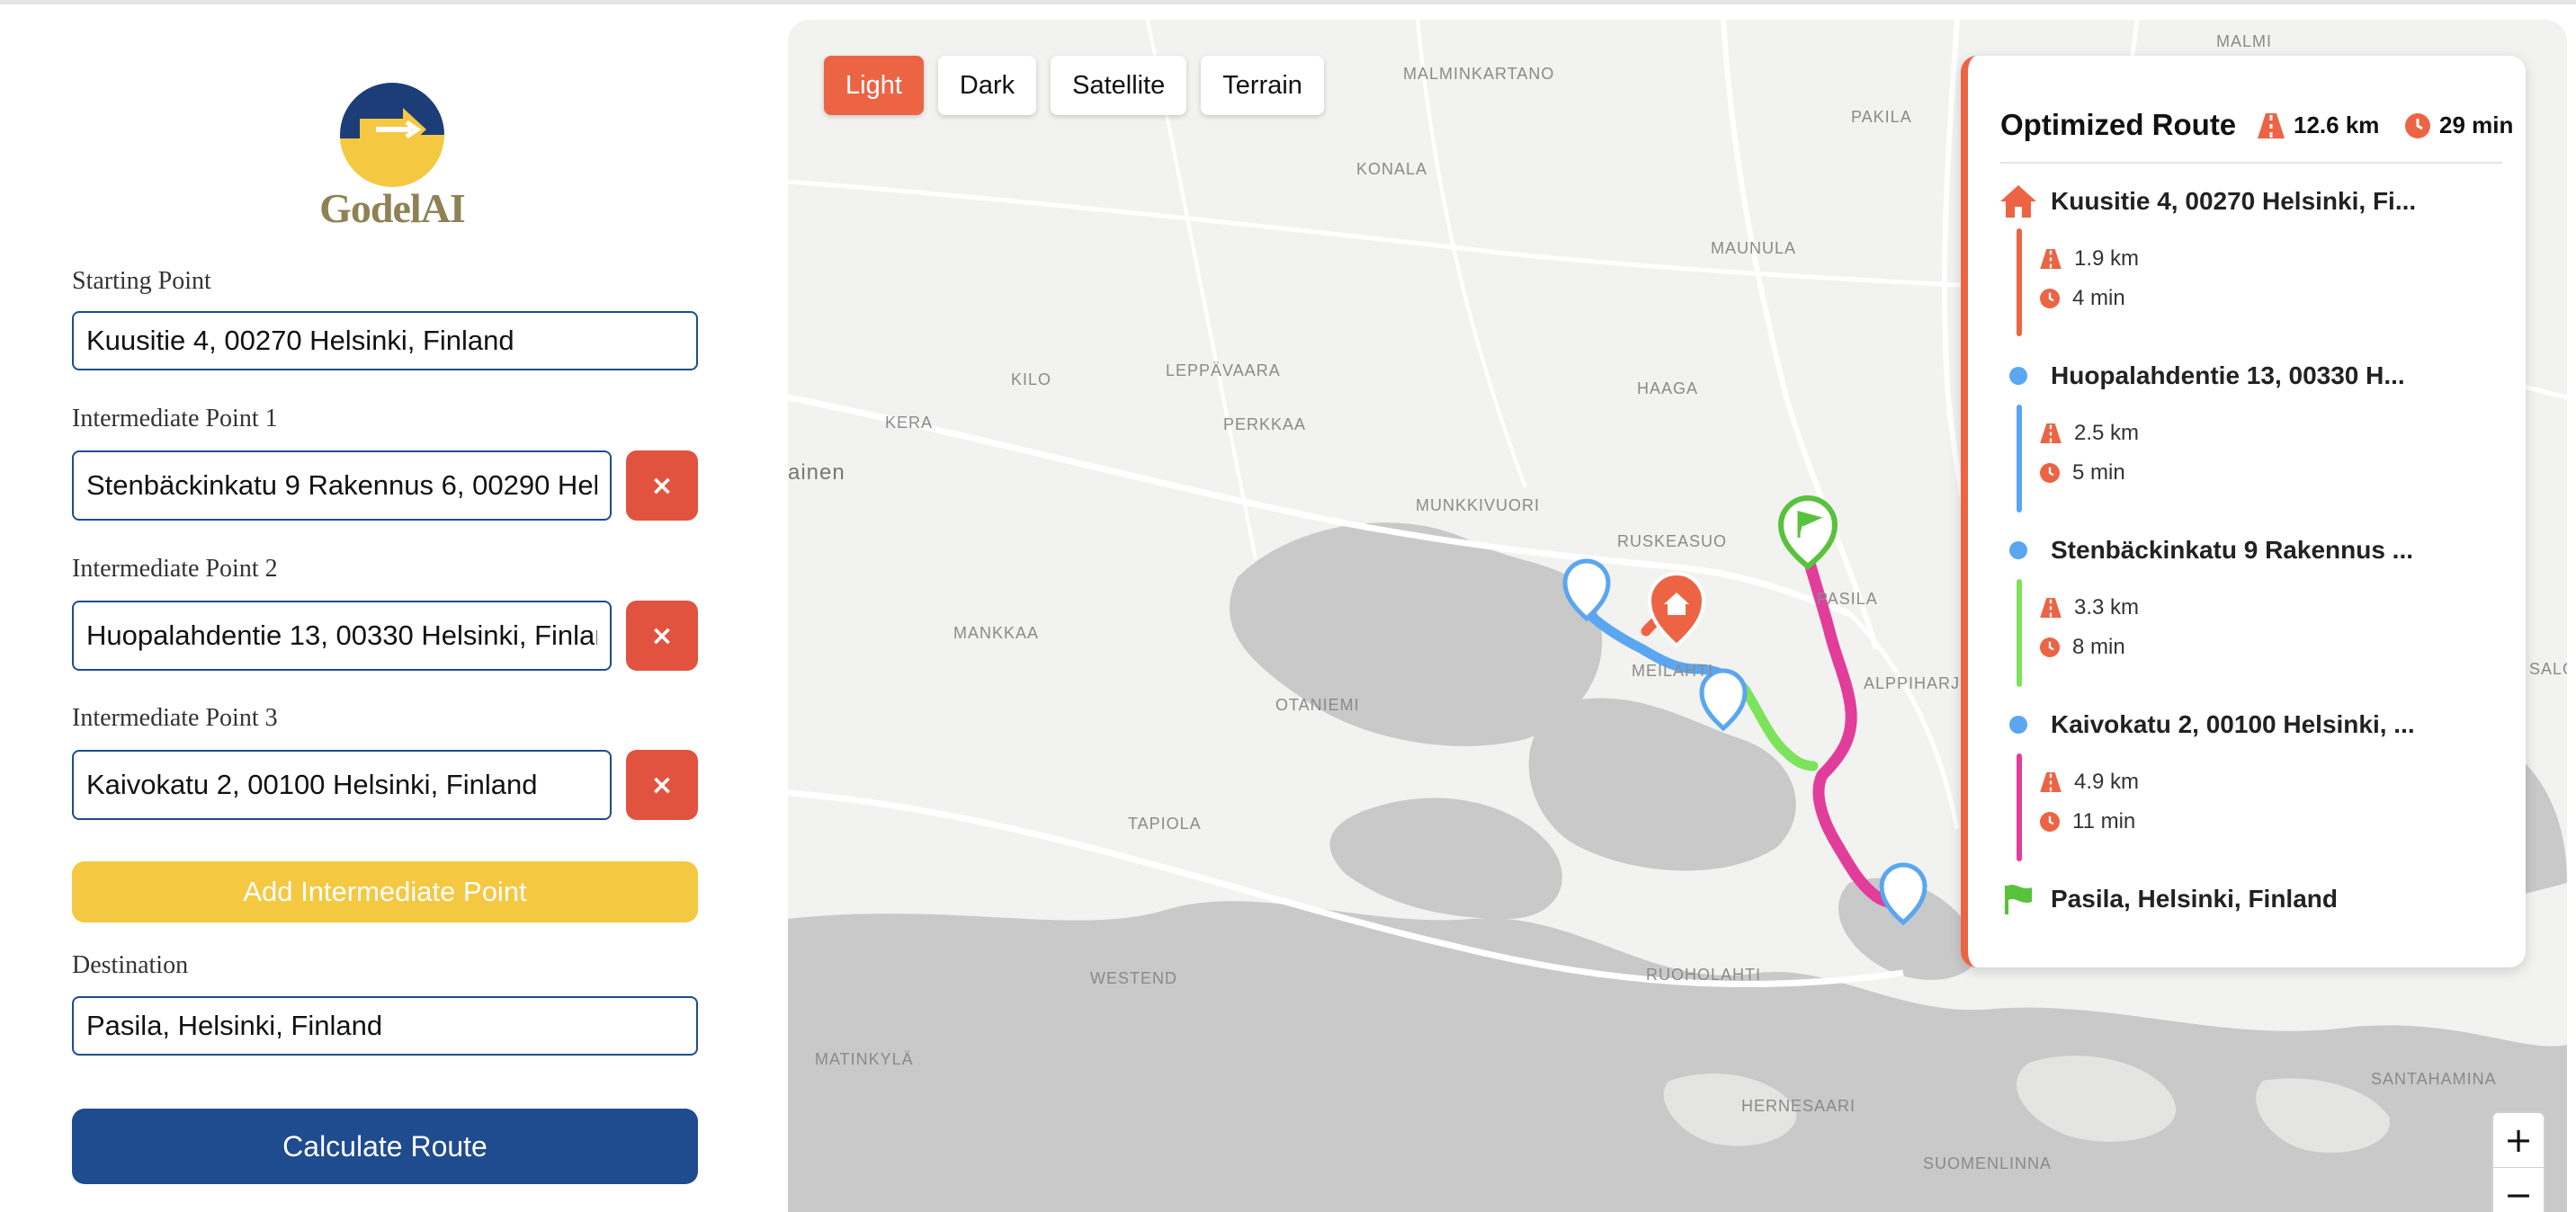 The width and height of the screenshot is (2576, 1212). Describe the element at coordinates (1165, 824) in the screenshot. I see `place-label: TAPIOLA` at that location.